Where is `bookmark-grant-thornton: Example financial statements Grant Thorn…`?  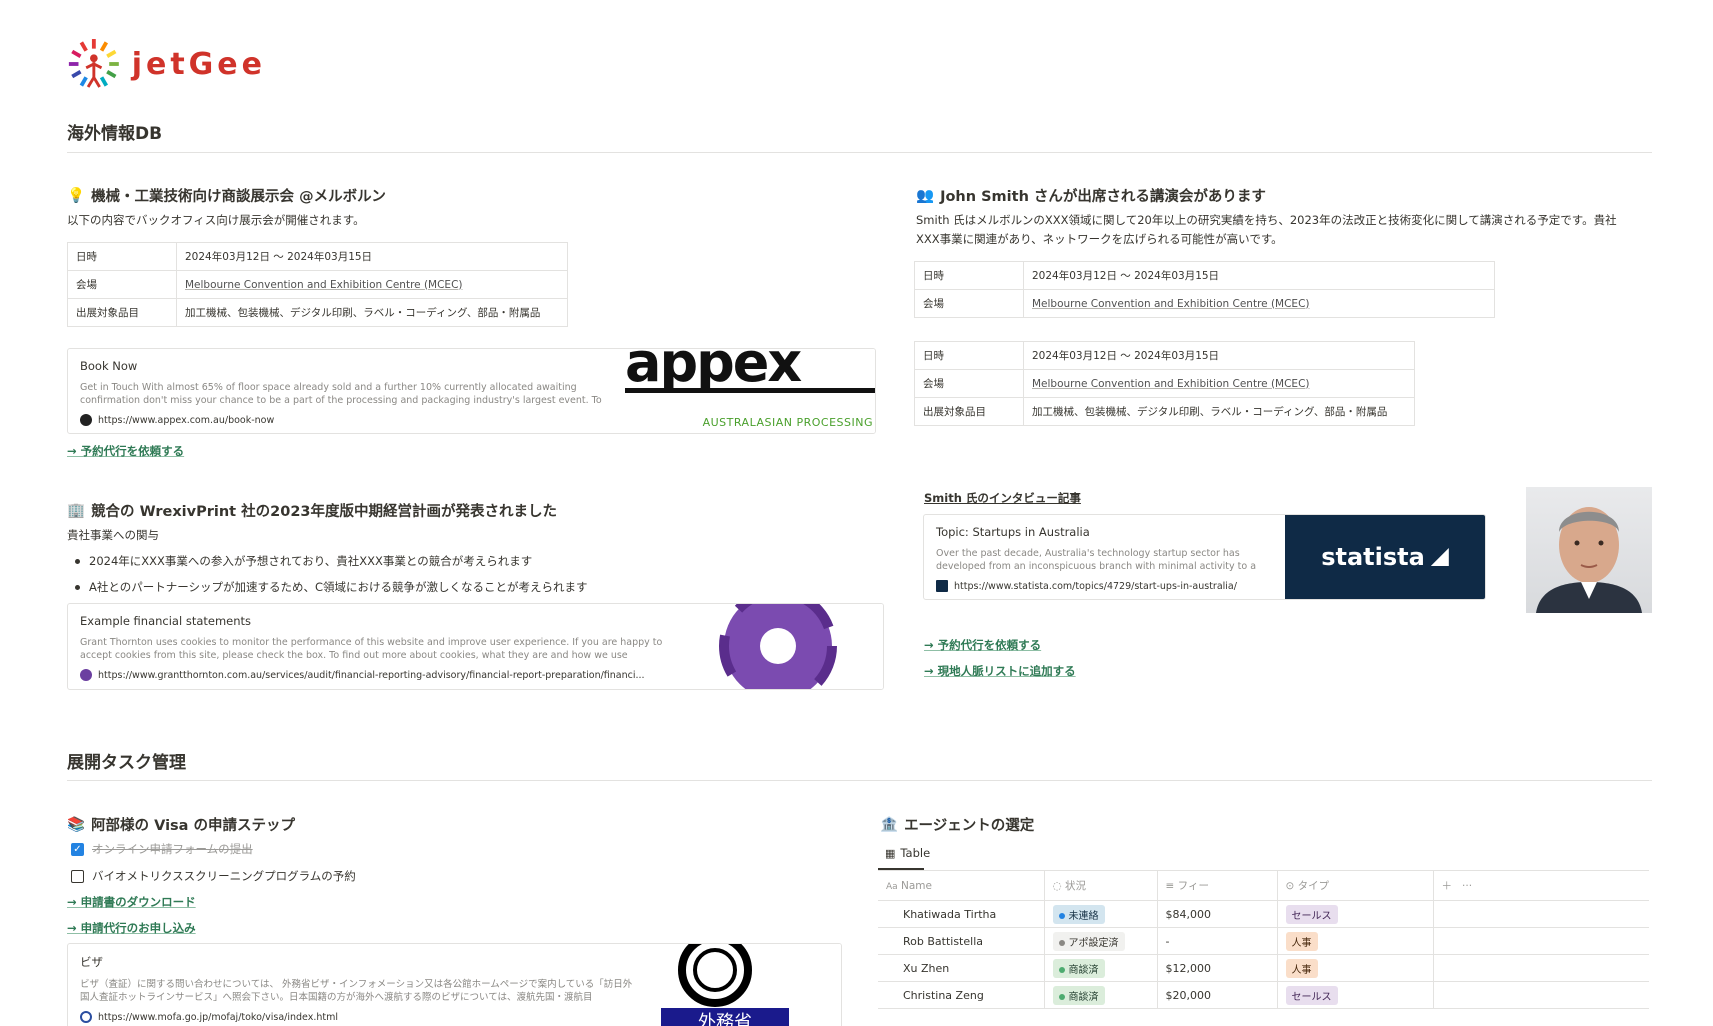 bookmark-grant-thornton: Example financial statements Grant Thorn… is located at coordinates (475, 646).